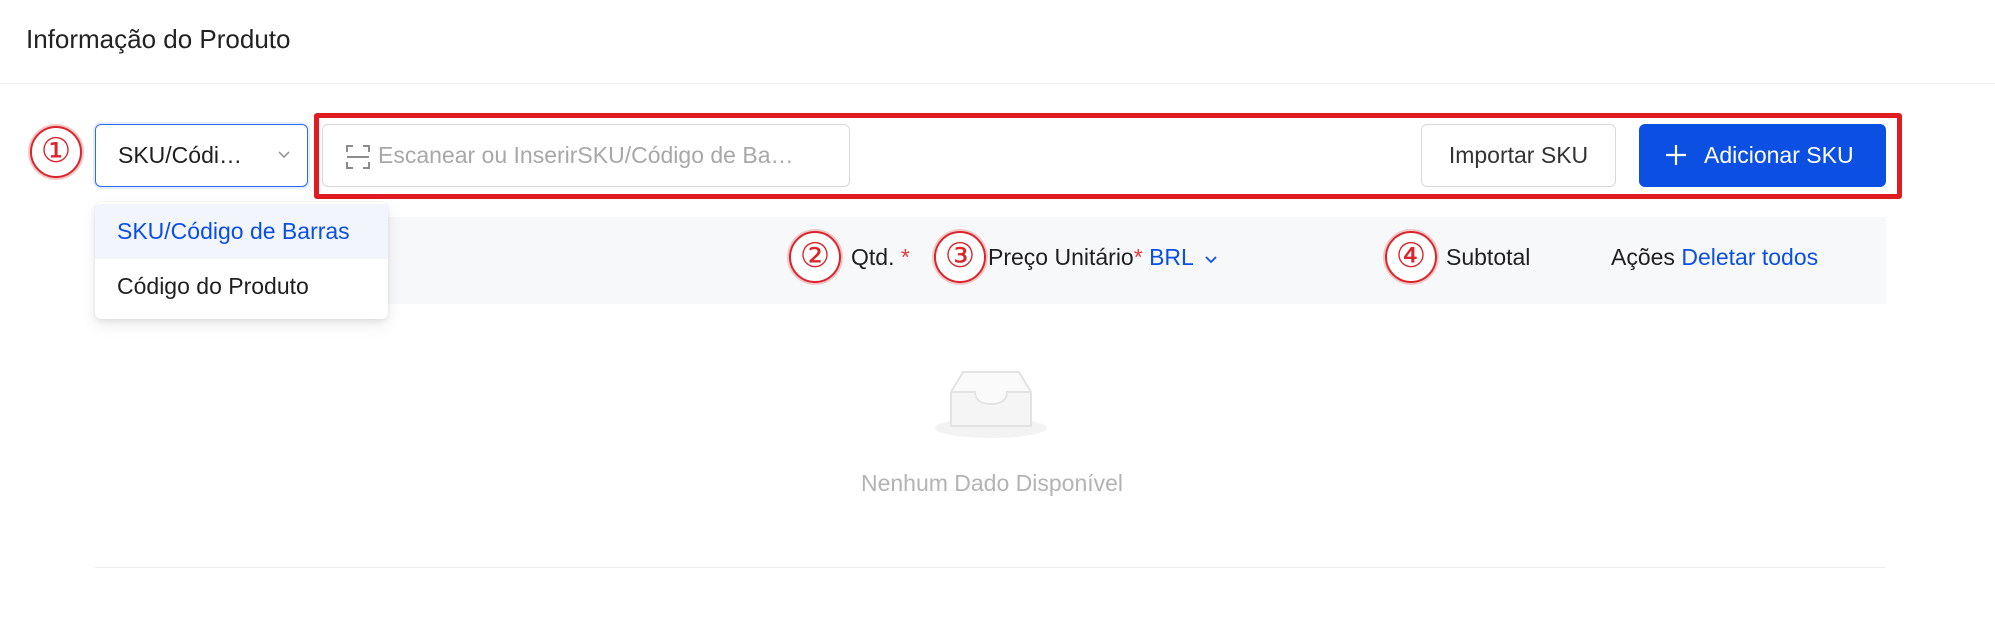 Image resolution: width=1995 pixels, height=624 pixels. What do you see at coordinates (1488, 257) in the screenshot?
I see `column-subtotal: Subtotal` at bounding box center [1488, 257].